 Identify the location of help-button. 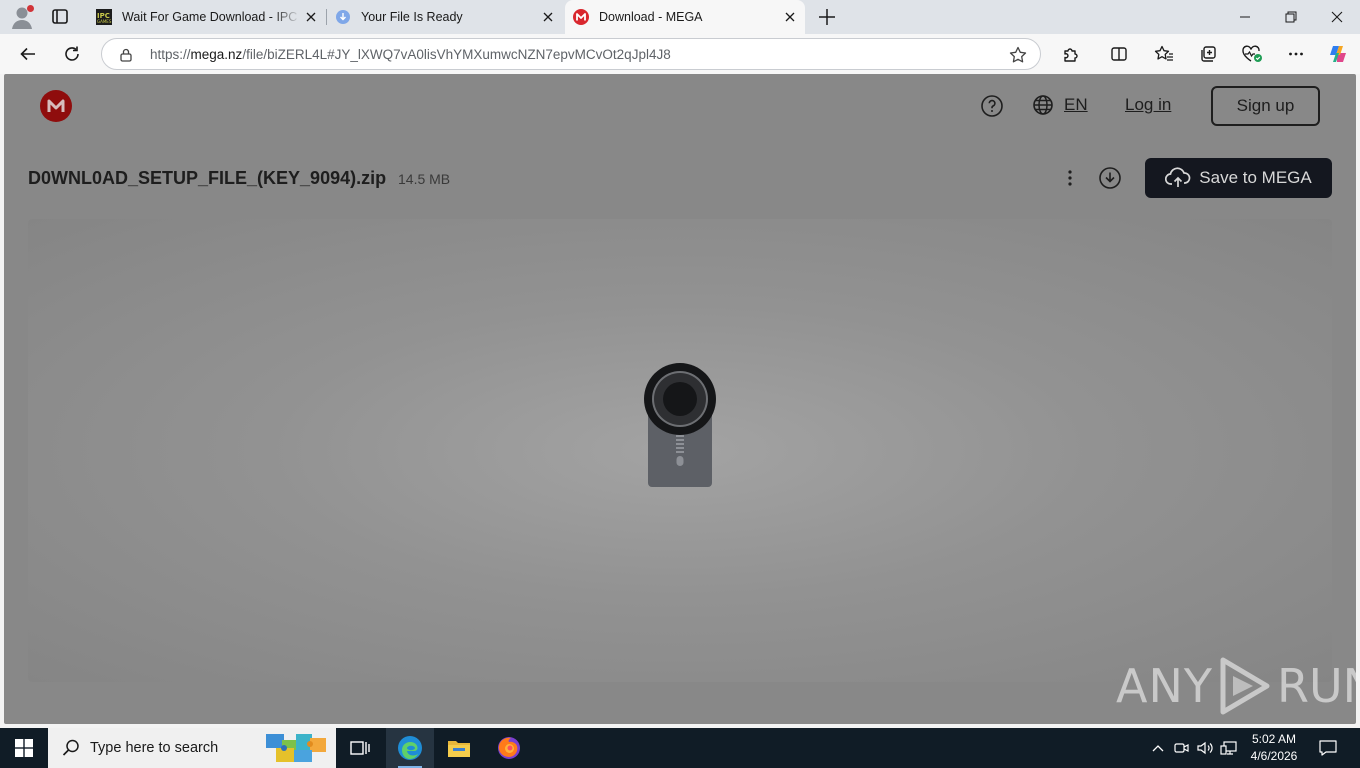
(992, 106).